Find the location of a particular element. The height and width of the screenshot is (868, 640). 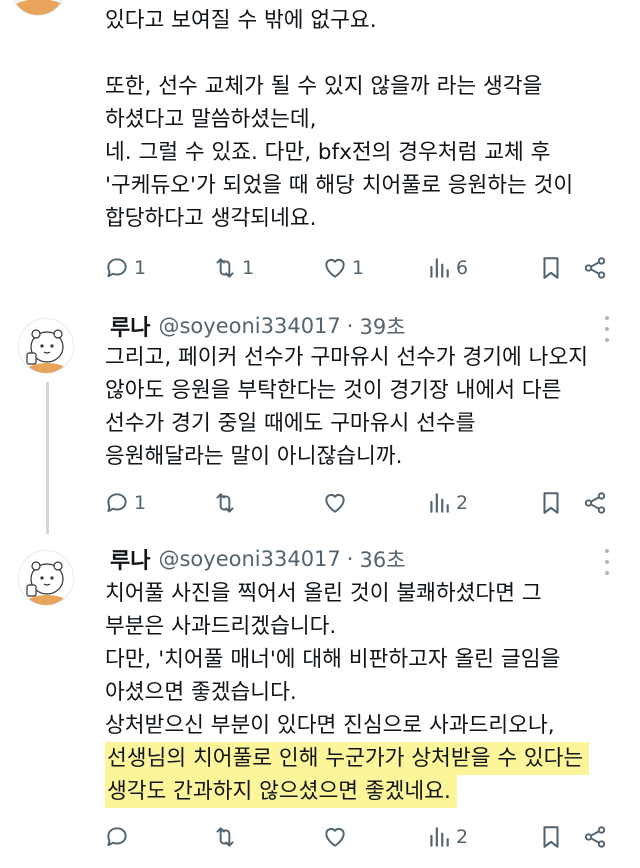

highlighted-line: 생각도 간과하지 않으셨으면 좋겠네요. is located at coordinates (370, 791).